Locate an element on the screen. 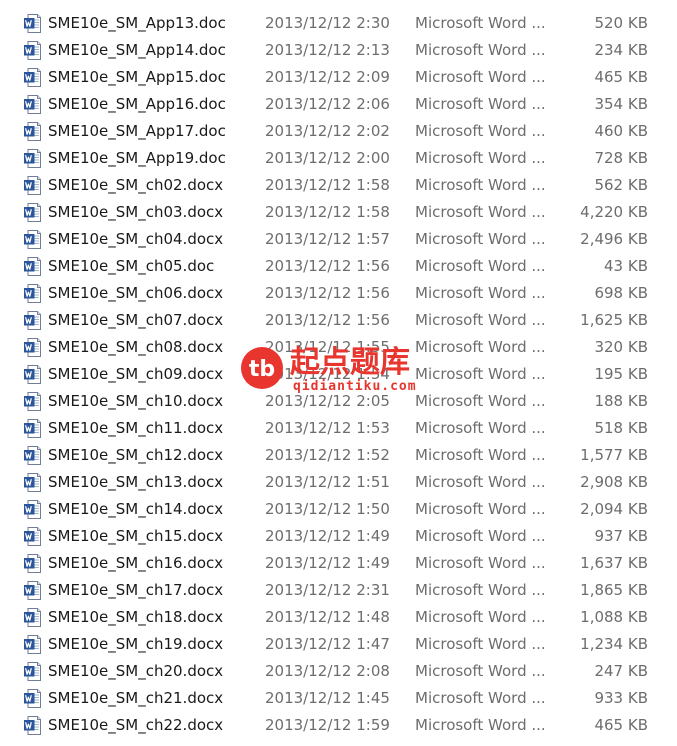 The width and height of the screenshot is (677, 746). file-date-modified: 2013/12/12 1:52 is located at coordinates (327, 455).